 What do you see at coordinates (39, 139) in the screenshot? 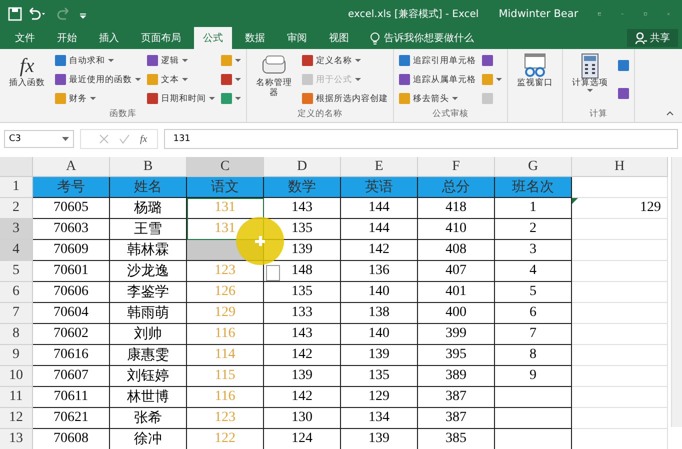
I see `name-box: C3` at bounding box center [39, 139].